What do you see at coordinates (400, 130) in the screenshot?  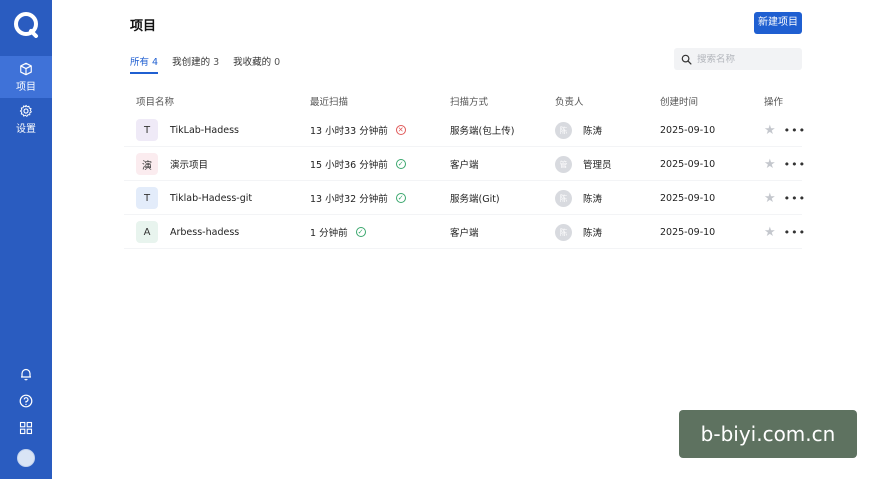 I see `scan-failed-icon: ✕` at bounding box center [400, 130].